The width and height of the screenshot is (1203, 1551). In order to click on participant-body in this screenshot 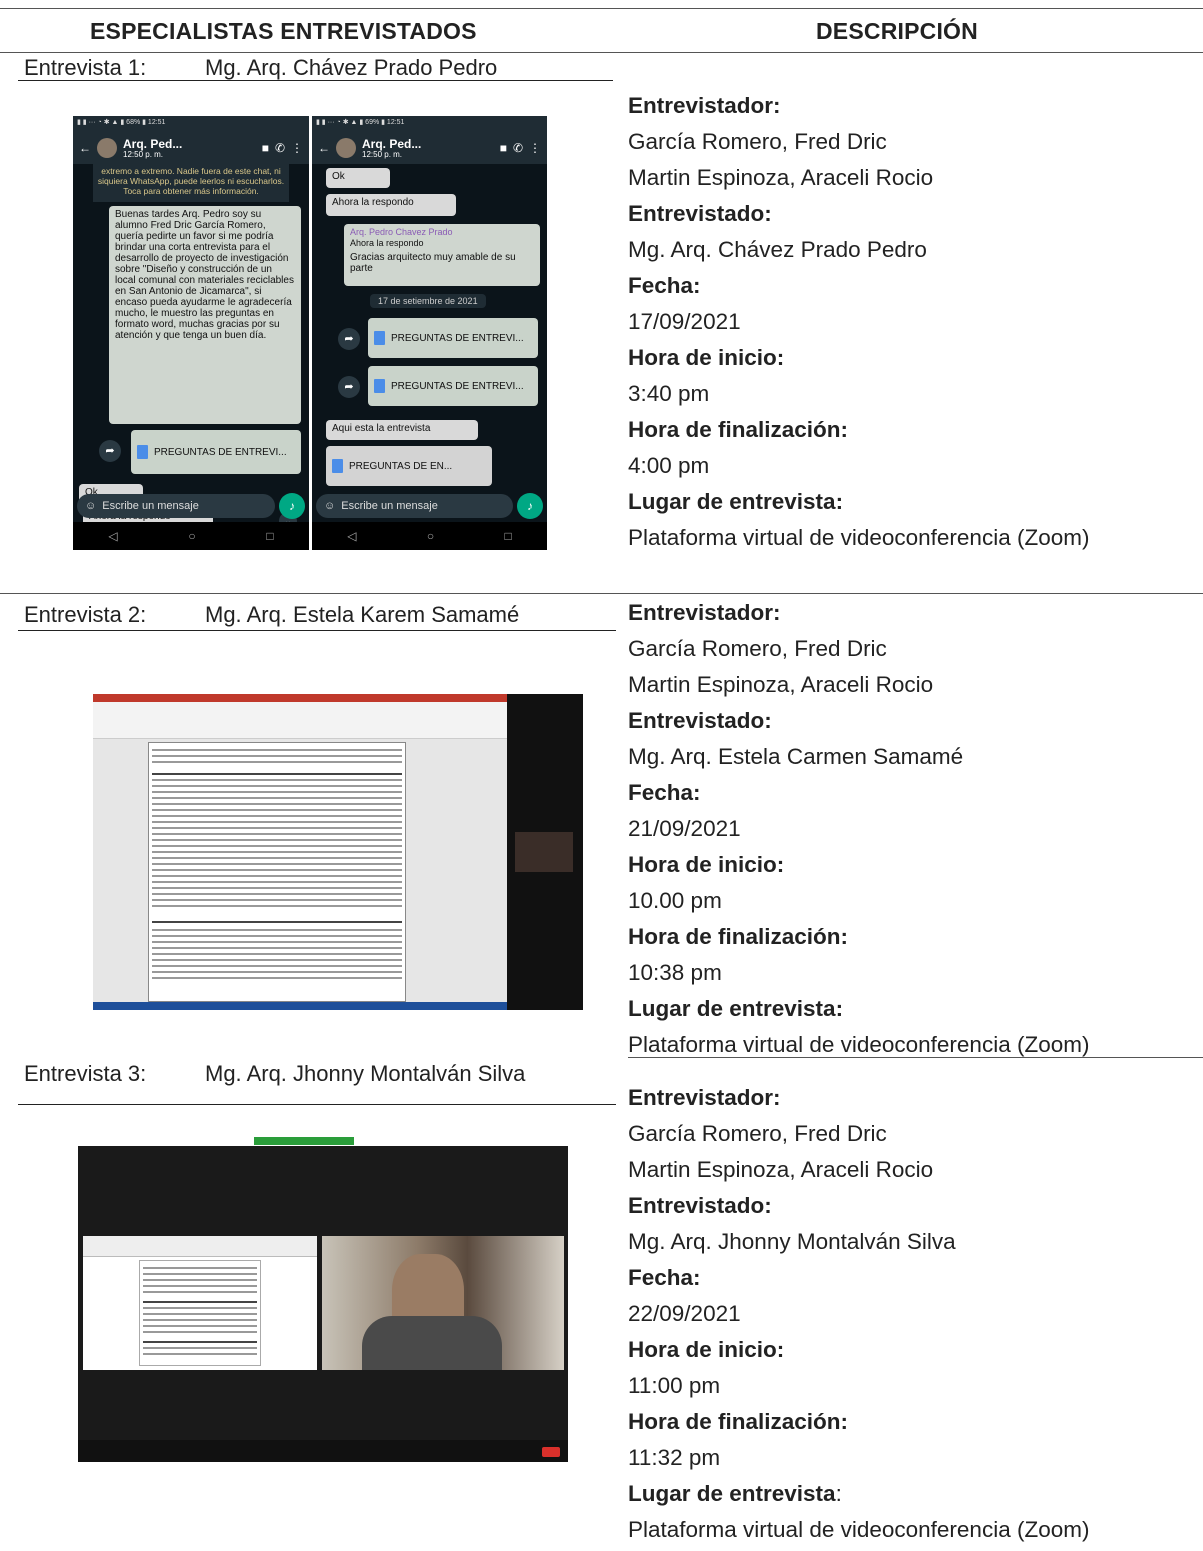, I will do `click(432, 1343)`.